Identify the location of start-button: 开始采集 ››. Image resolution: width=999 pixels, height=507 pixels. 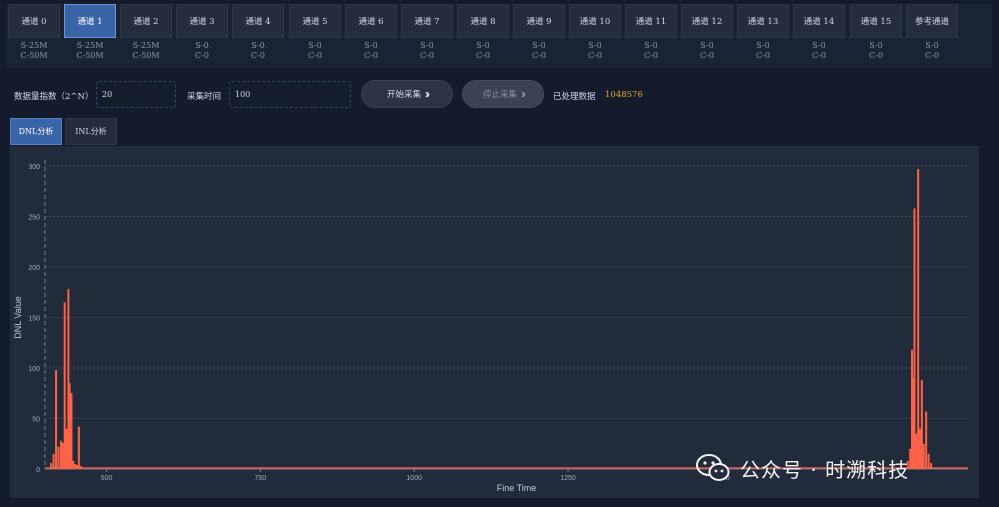
(407, 94).